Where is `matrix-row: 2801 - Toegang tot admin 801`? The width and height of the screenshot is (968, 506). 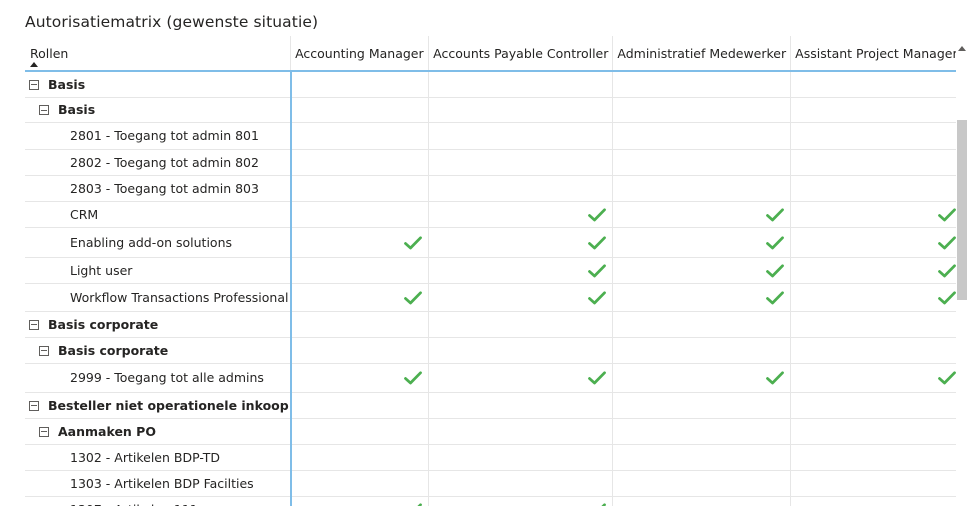 matrix-row: 2801 - Toegang tot admin 801 is located at coordinates (493, 136).